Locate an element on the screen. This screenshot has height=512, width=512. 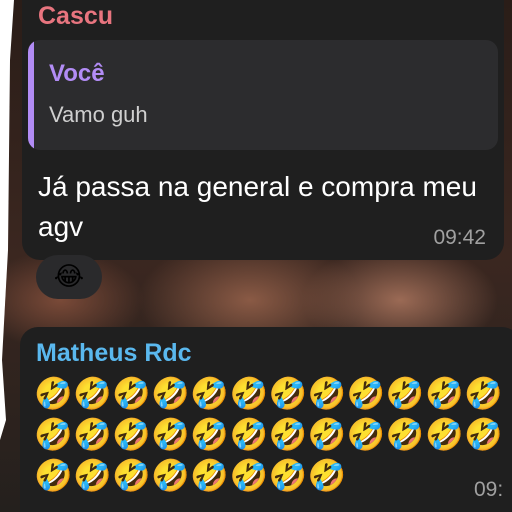
reaction-emoji: 😂 is located at coordinates (69, 277).